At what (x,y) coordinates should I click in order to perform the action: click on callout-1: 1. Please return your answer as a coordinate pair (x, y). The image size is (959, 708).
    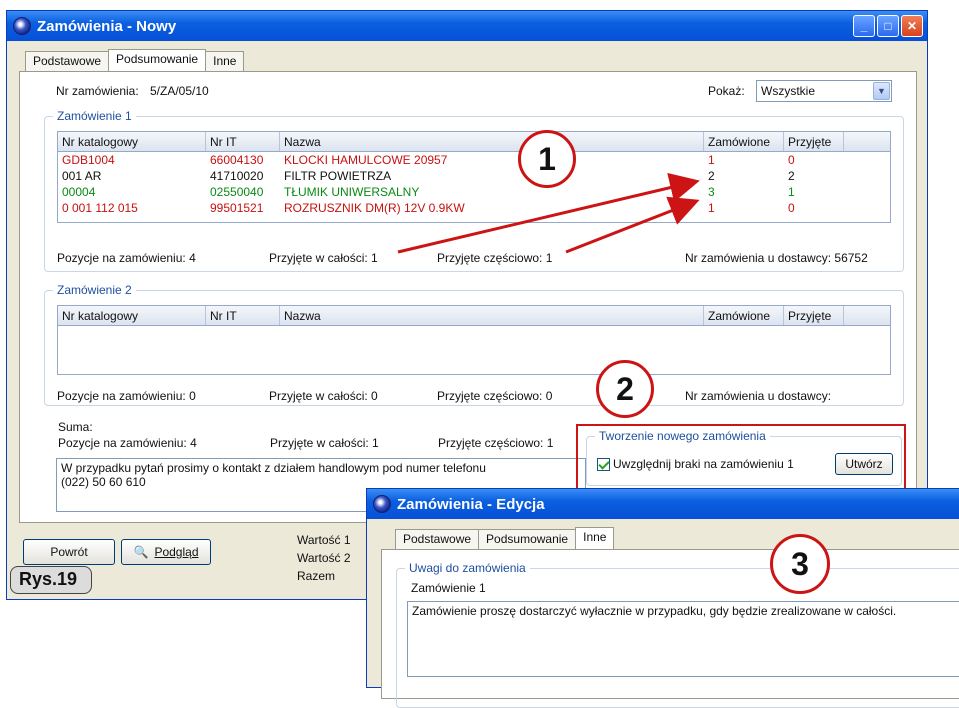
    Looking at the image, I should click on (547, 159).